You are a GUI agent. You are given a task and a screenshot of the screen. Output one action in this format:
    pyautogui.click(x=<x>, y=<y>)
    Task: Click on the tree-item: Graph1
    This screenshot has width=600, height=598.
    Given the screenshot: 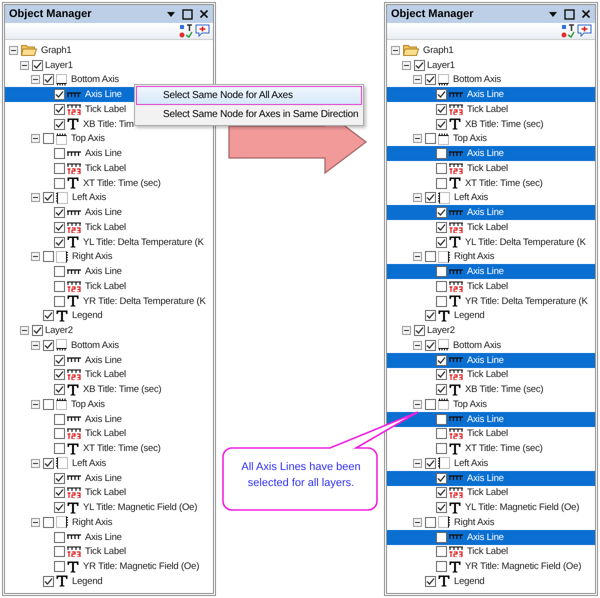 What is the action you would take?
    pyautogui.click(x=109, y=50)
    